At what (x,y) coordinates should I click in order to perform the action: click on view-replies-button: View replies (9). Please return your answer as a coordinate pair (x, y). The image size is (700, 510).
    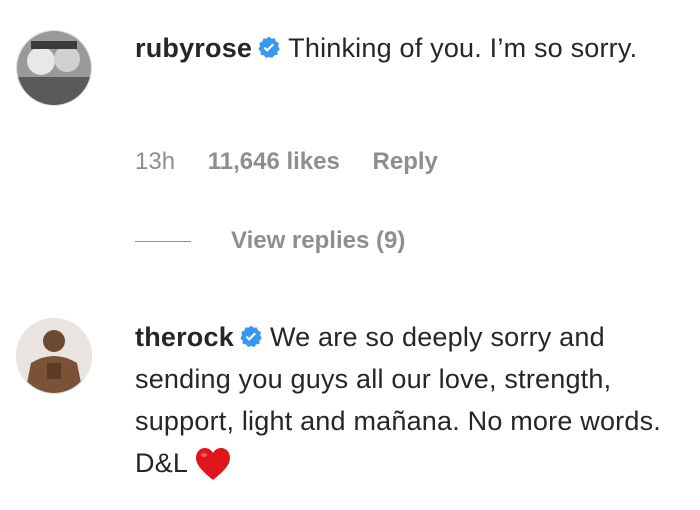
    Looking at the image, I should click on (270, 241).